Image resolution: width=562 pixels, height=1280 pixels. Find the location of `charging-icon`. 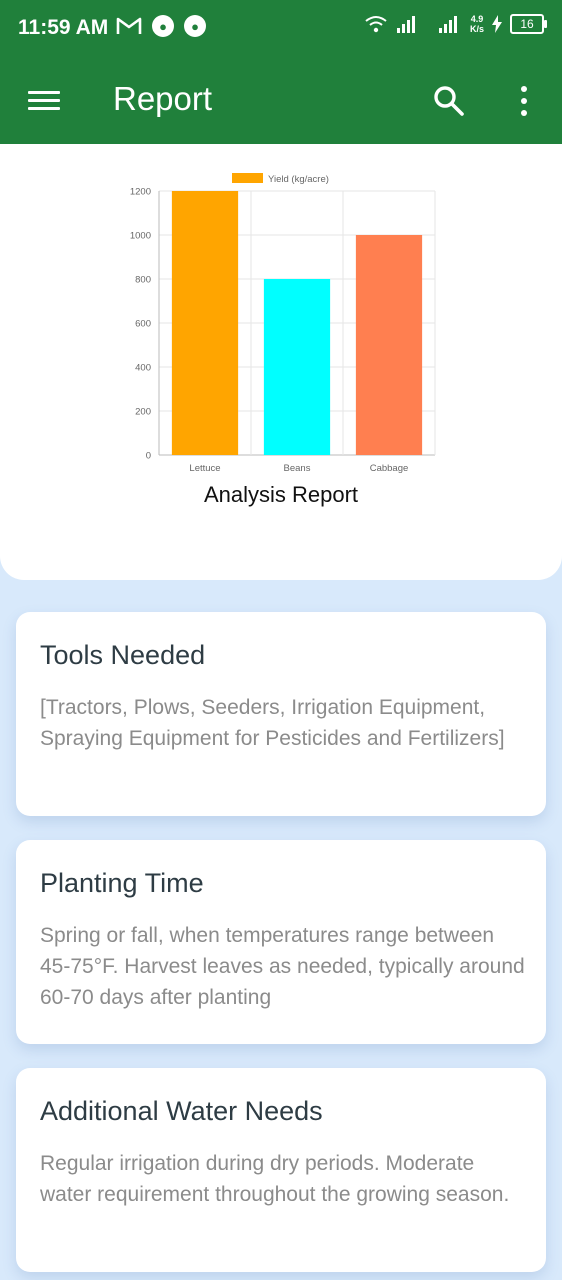

charging-icon is located at coordinates (497, 24).